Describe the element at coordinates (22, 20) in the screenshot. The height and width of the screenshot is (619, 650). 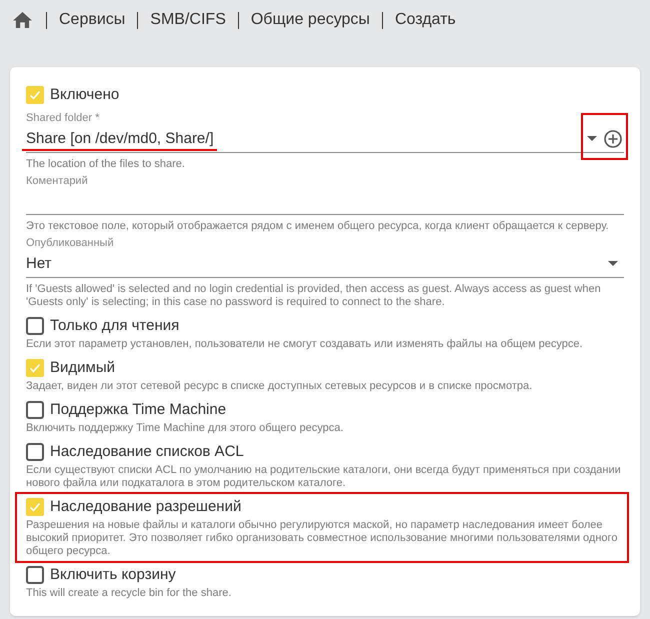
I see `home-icon` at that location.